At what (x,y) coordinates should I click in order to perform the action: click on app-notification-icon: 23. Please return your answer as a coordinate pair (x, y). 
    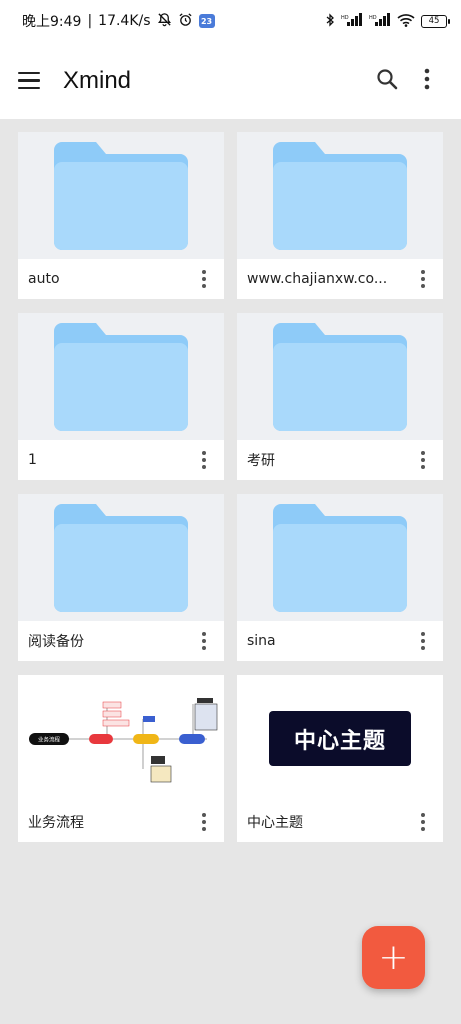
    Looking at the image, I should click on (206, 21).